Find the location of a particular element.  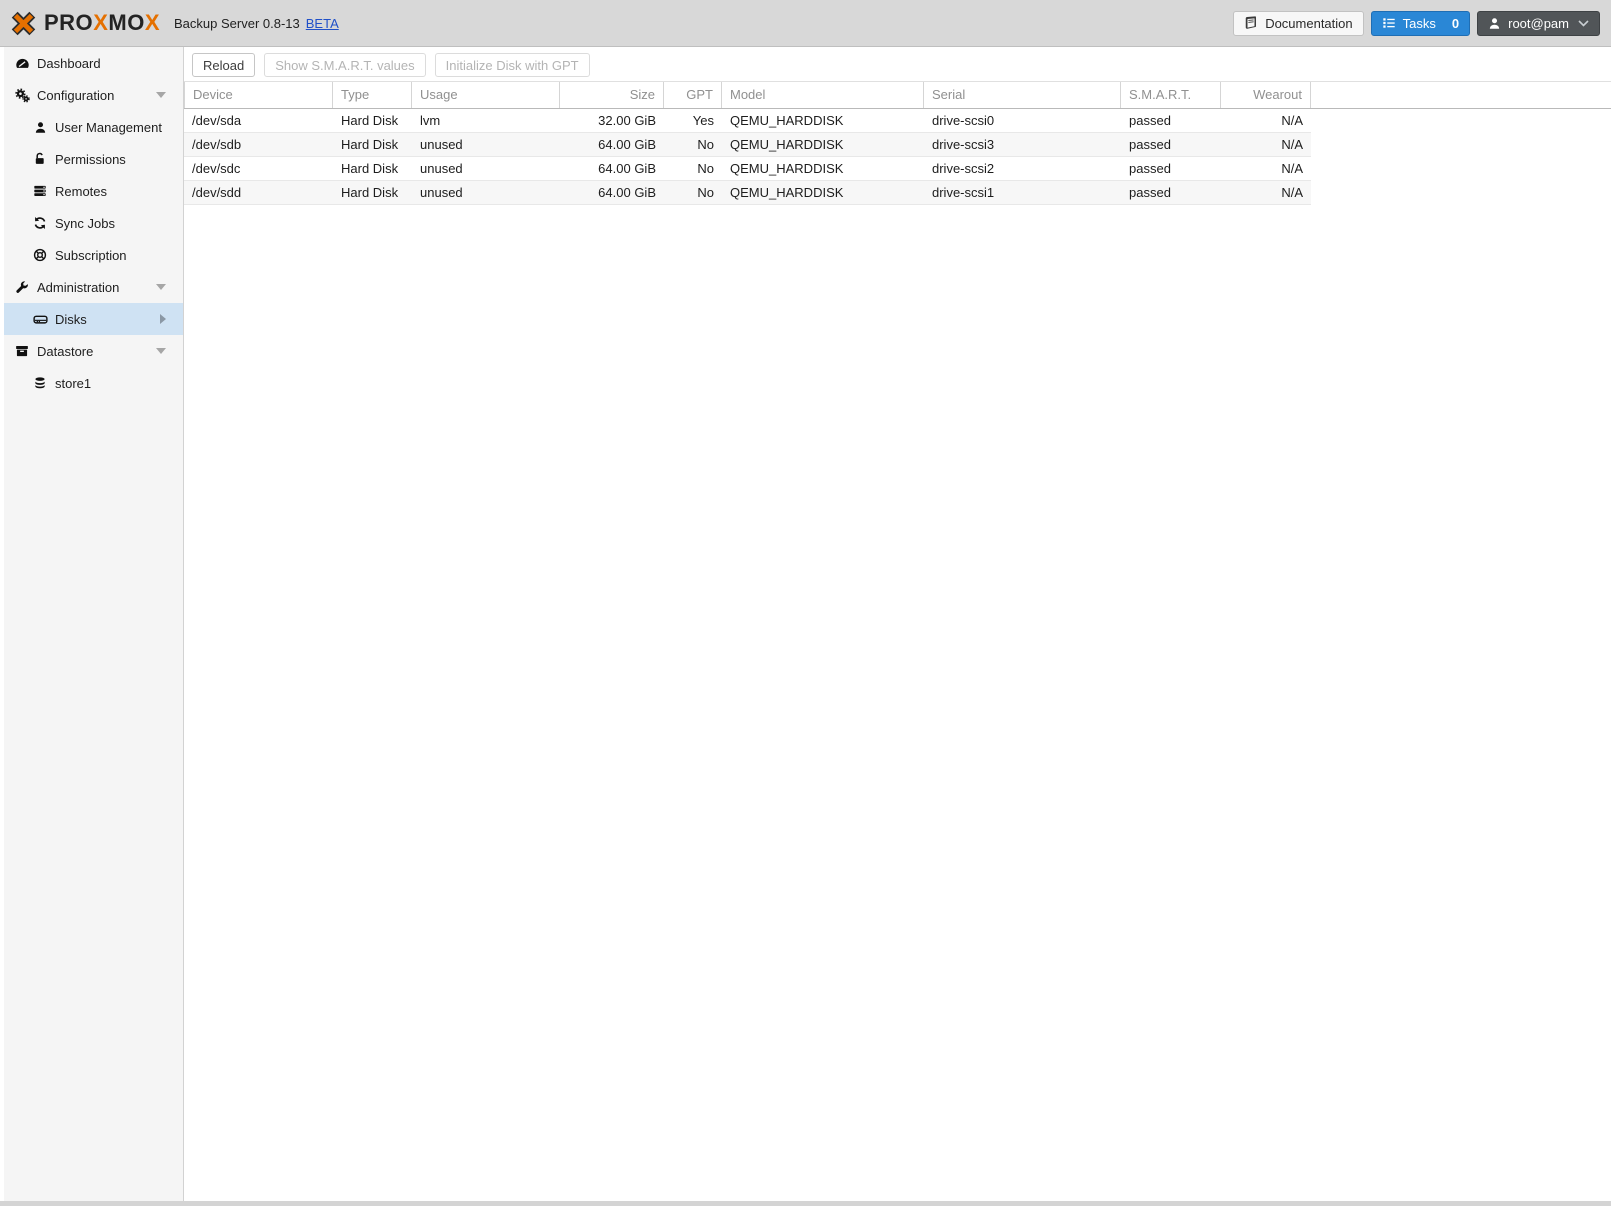

task-list-icon is located at coordinates (1388, 23).